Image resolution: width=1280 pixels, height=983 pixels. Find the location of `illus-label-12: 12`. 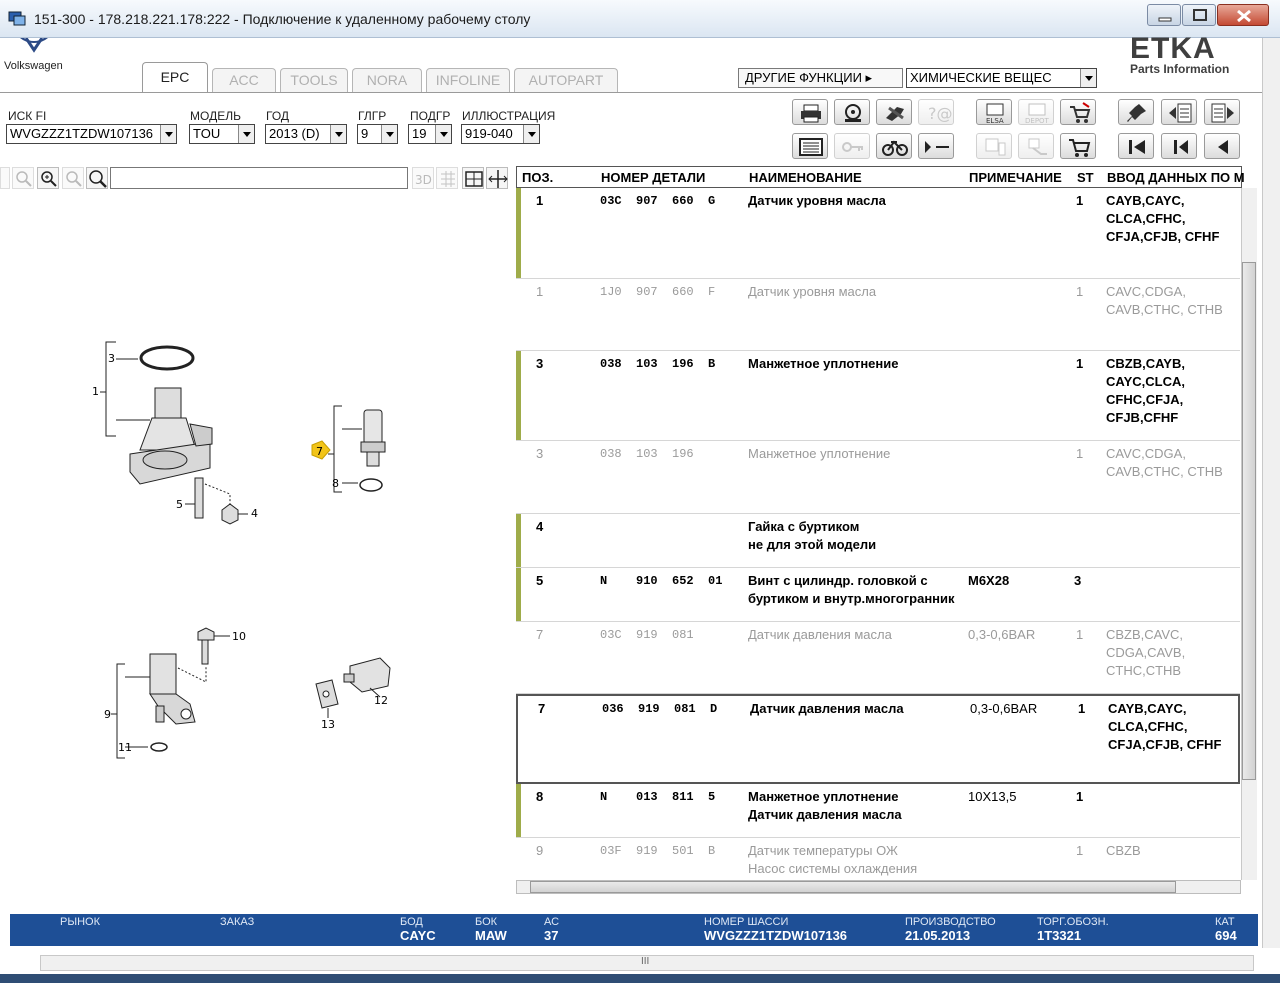

illus-label-12: 12 is located at coordinates (381, 700).